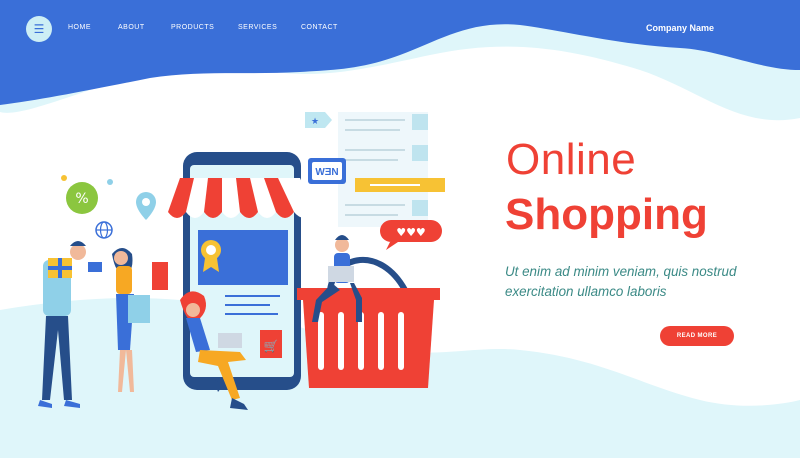  What do you see at coordinates (571, 159) in the screenshot?
I see `hero-title-line1: Online` at bounding box center [571, 159].